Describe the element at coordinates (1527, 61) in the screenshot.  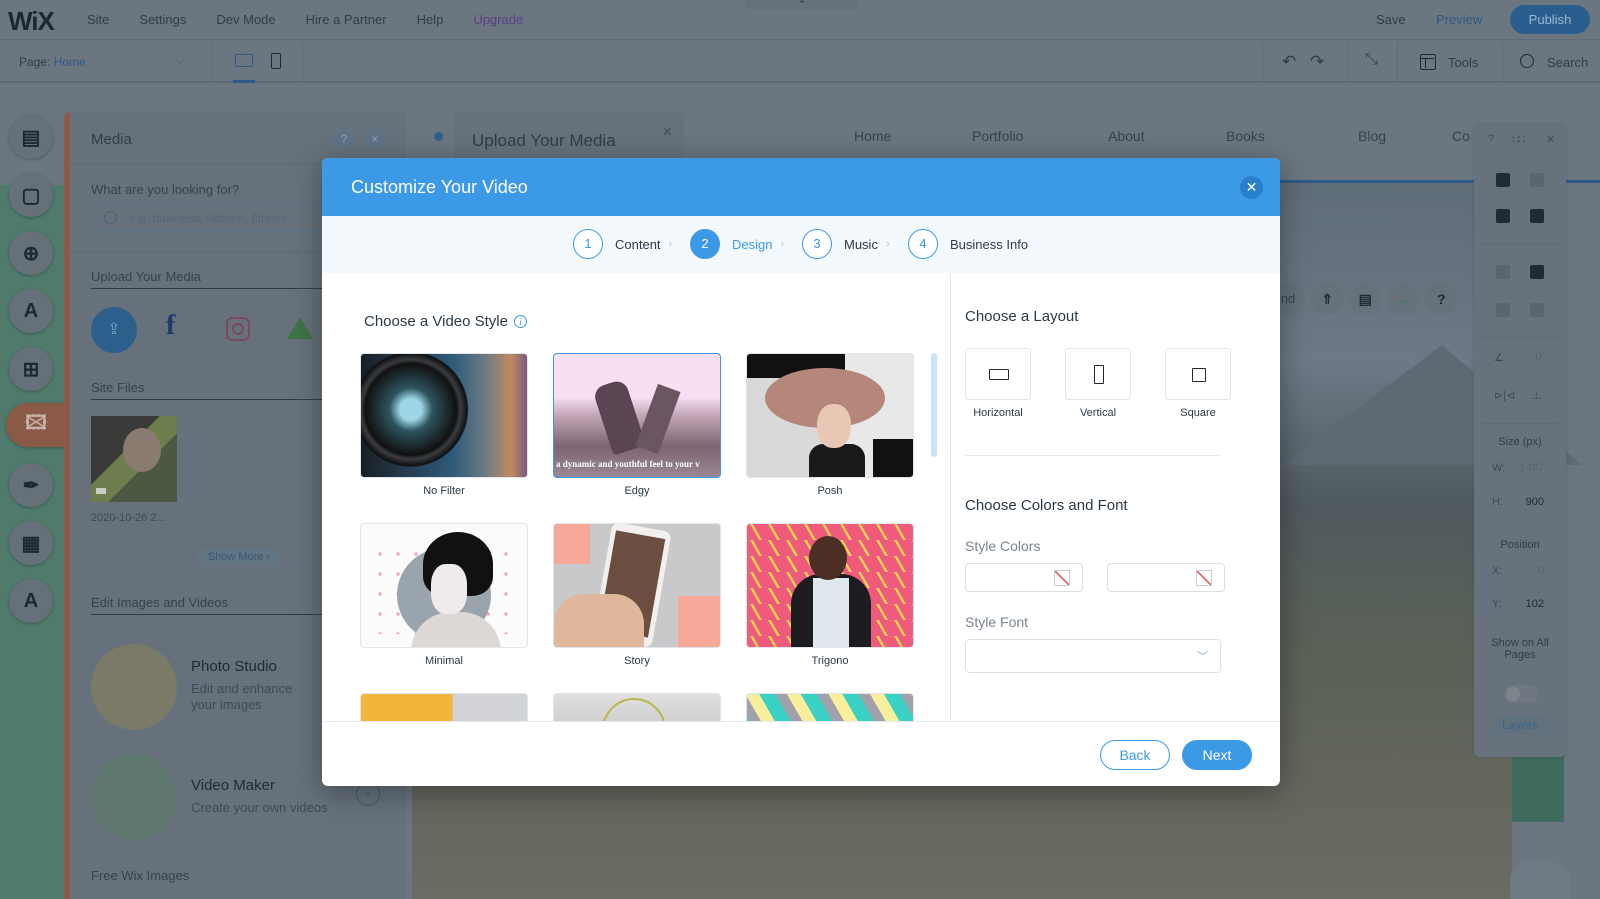
I see `search-icon` at that location.